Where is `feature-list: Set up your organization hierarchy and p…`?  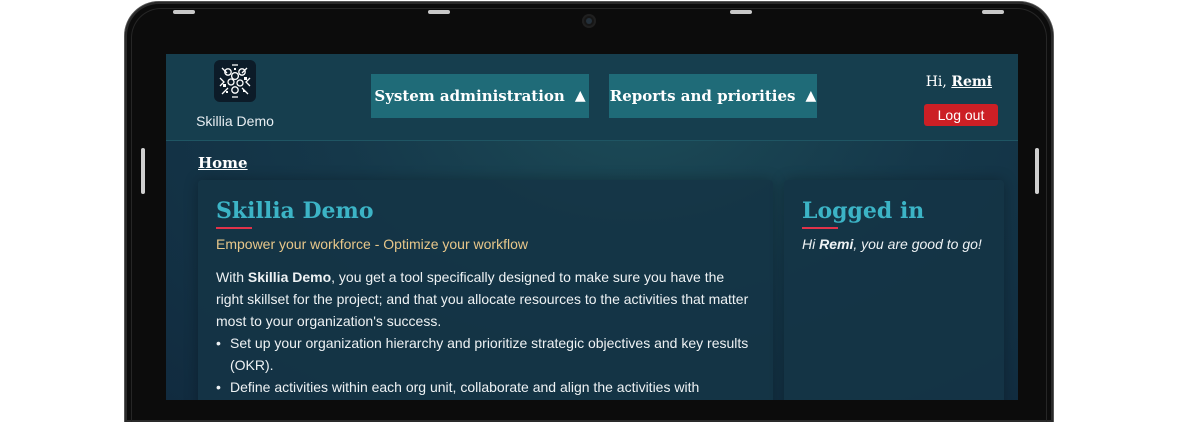 feature-list: Set up your organization hierarchy and p… is located at coordinates (485, 365).